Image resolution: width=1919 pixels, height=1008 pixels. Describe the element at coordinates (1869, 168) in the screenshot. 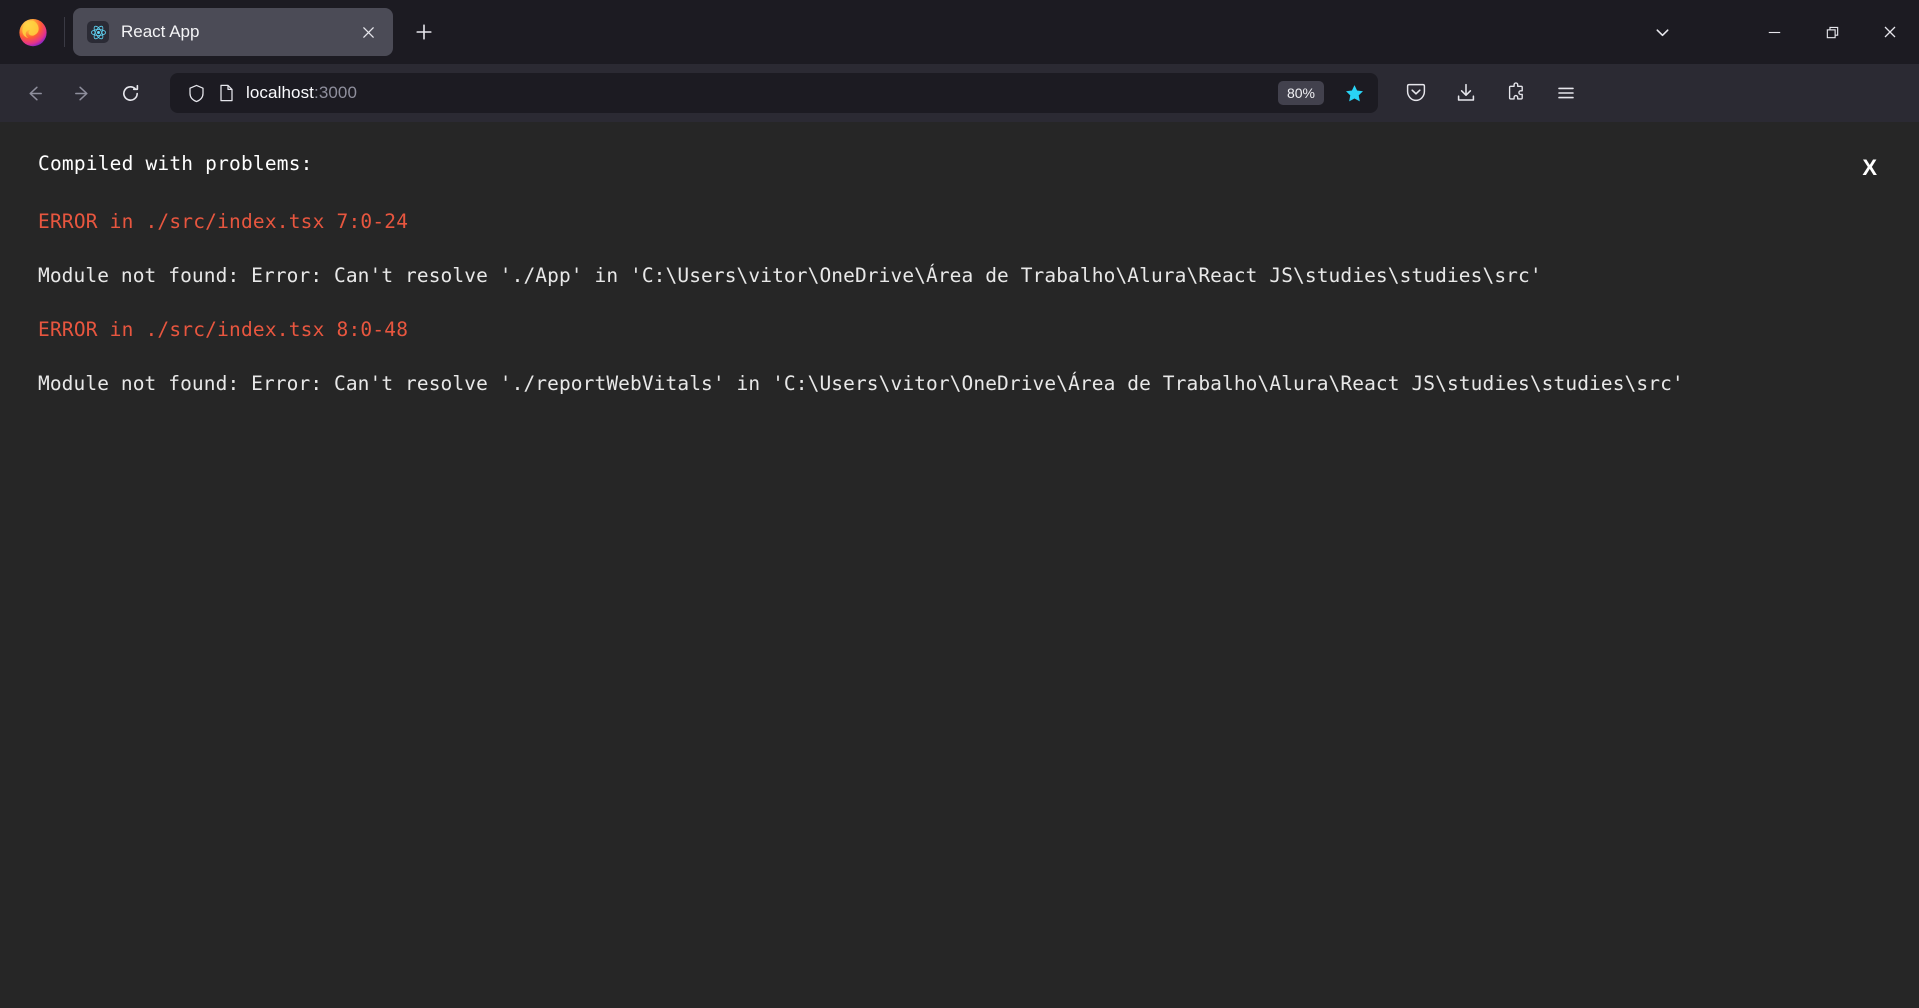

I see `overlay-dismiss-button: X` at that location.